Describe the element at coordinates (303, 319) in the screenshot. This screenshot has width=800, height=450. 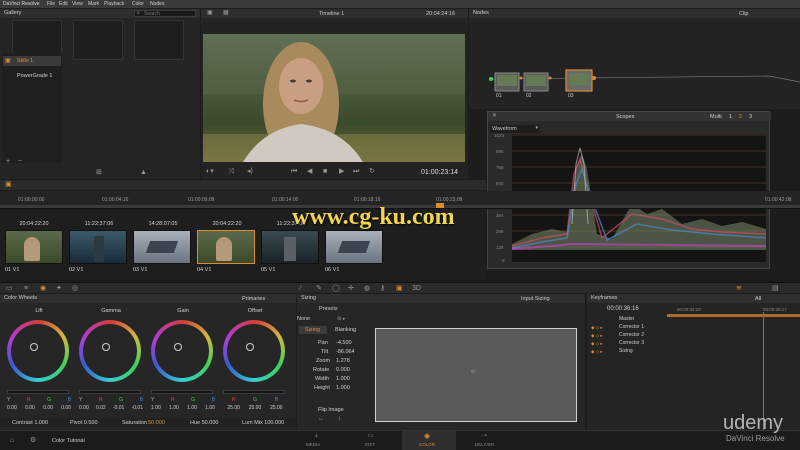
I see `preset-value: None` at that location.